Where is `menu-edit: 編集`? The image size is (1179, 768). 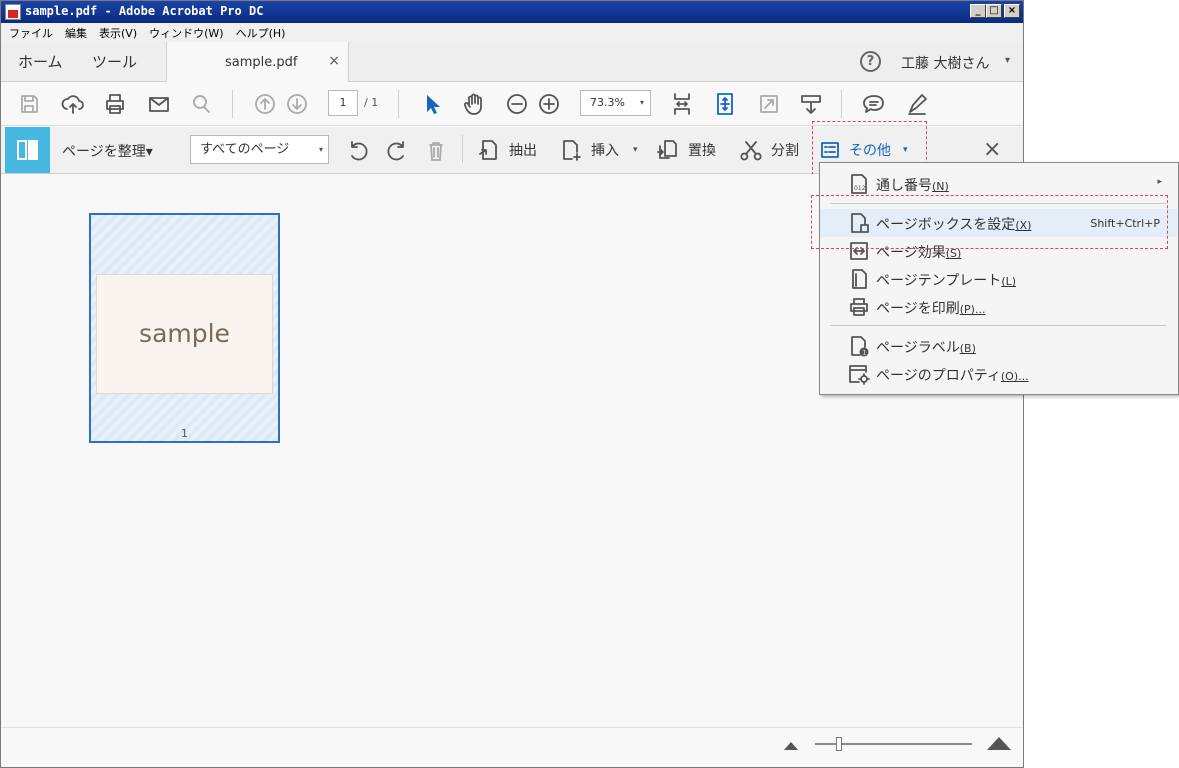 menu-edit: 編集 is located at coordinates (76, 33).